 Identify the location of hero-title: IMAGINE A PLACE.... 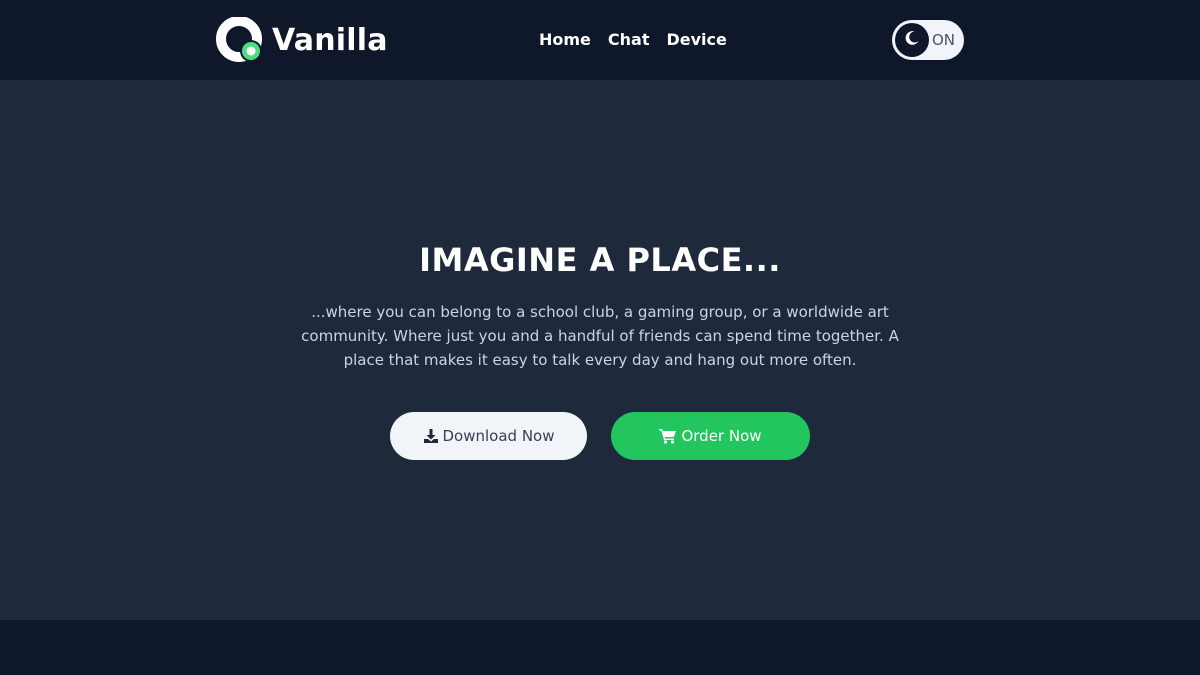
(600, 260).